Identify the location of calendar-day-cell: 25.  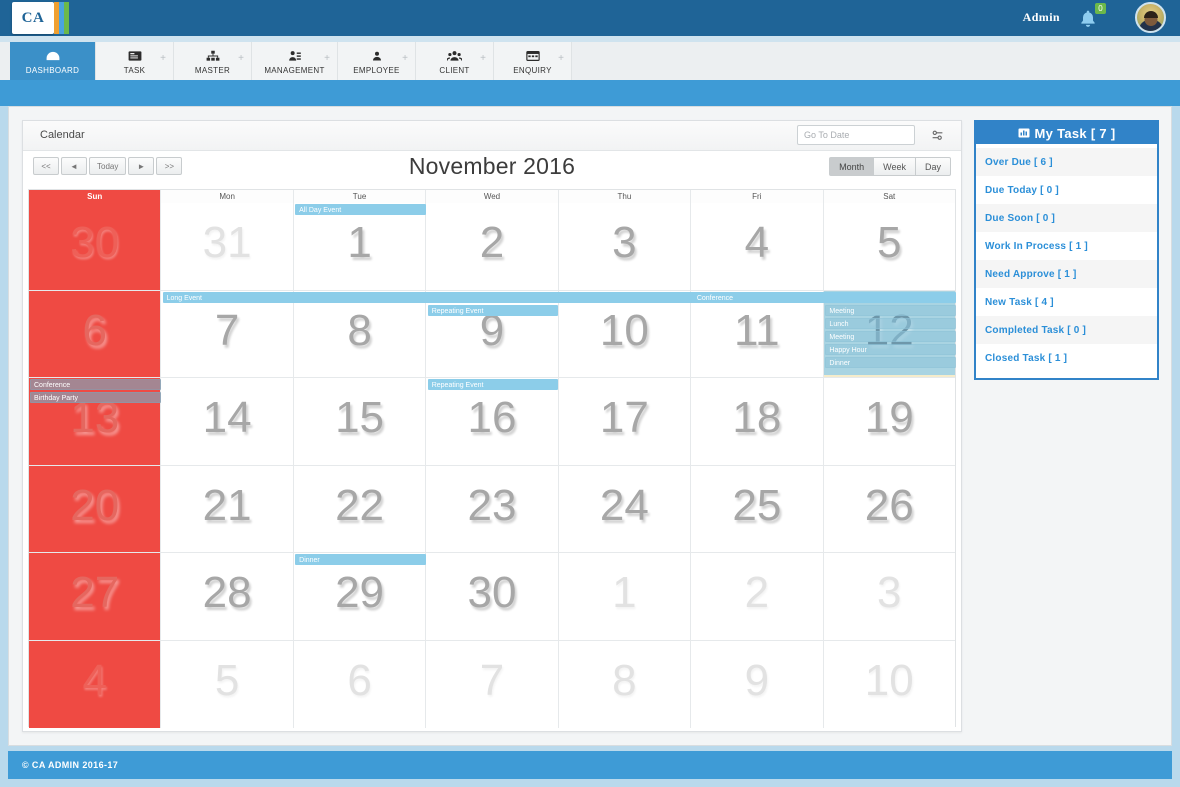
(757, 508).